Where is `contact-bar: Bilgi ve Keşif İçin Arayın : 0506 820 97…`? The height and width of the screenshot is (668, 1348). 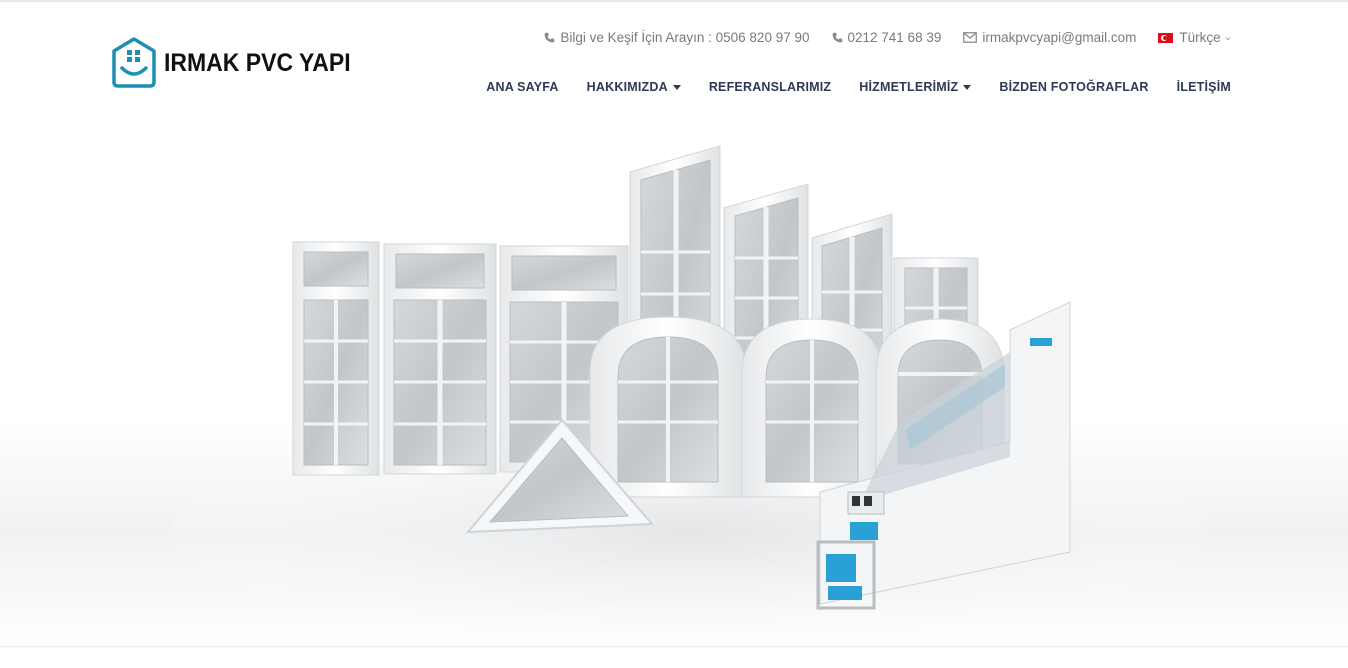 contact-bar: Bilgi ve Keşif İçin Arayın : 0506 820 97… is located at coordinates (888, 37).